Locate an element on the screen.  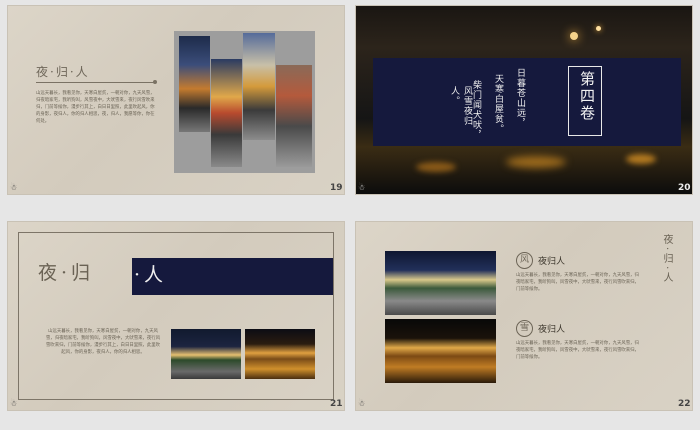
photo-frame is located at coordinates (244, 102).